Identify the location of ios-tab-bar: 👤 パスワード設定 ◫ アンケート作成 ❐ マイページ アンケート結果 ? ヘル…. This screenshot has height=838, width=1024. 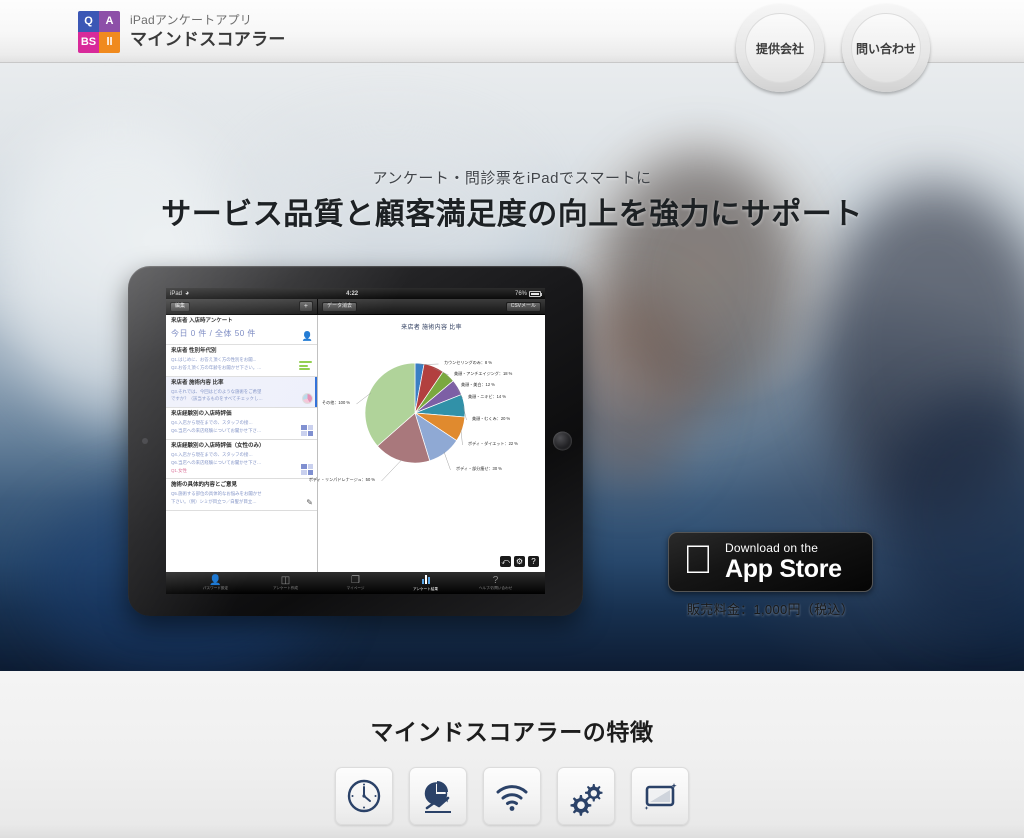
(355, 583).